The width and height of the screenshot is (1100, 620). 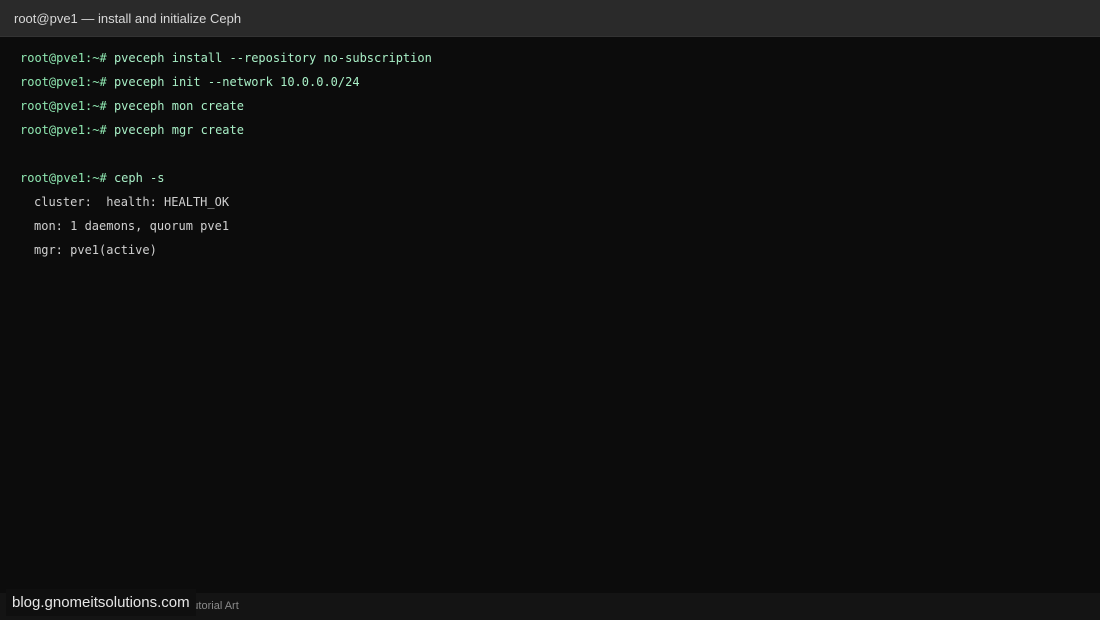 I want to click on command-text: pveceph init --network 10.0.0.0/24, so click(x=236, y=82).